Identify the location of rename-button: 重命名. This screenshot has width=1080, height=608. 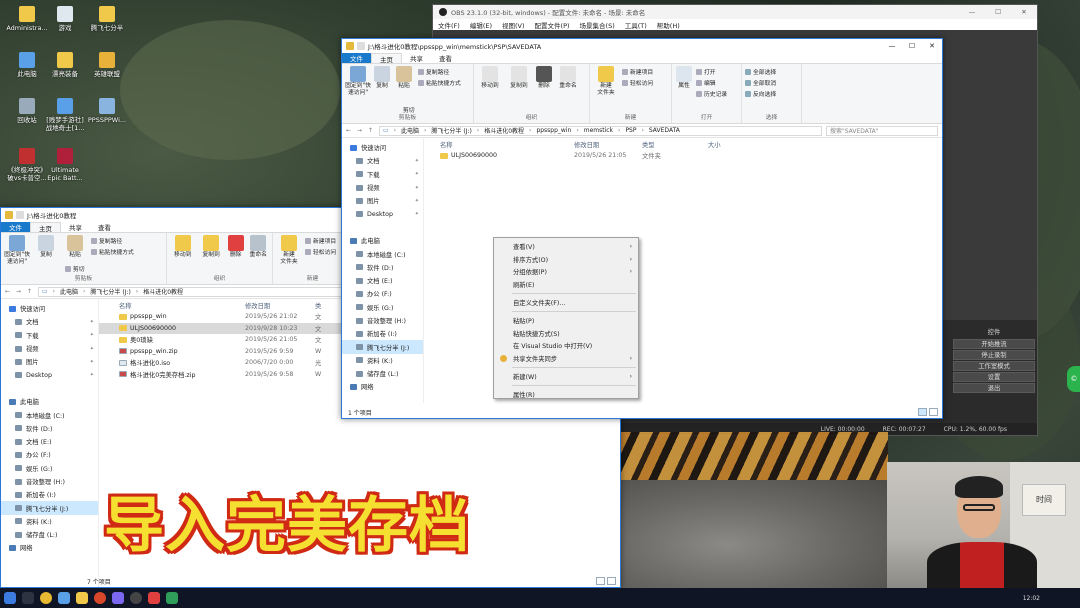
(258, 247).